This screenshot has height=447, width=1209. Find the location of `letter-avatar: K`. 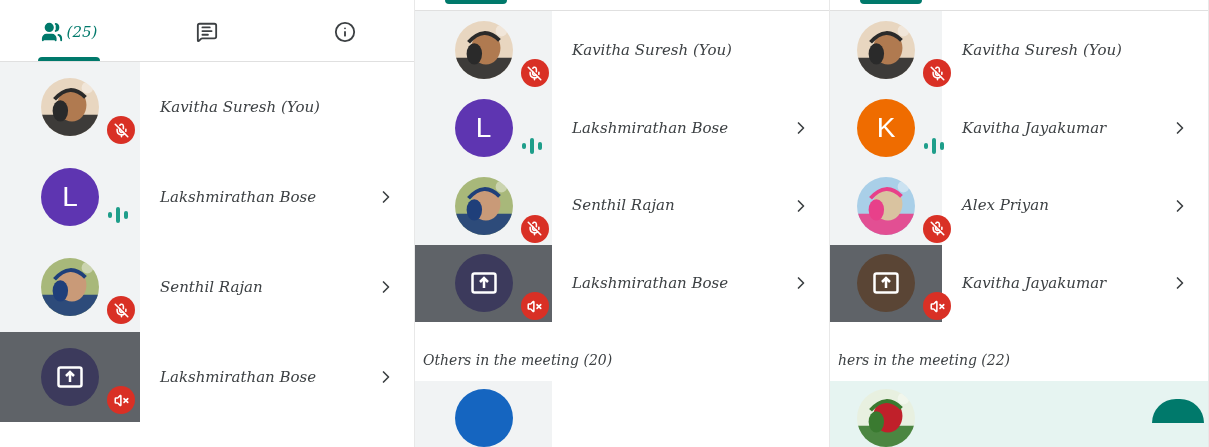

letter-avatar: K is located at coordinates (886, 127).